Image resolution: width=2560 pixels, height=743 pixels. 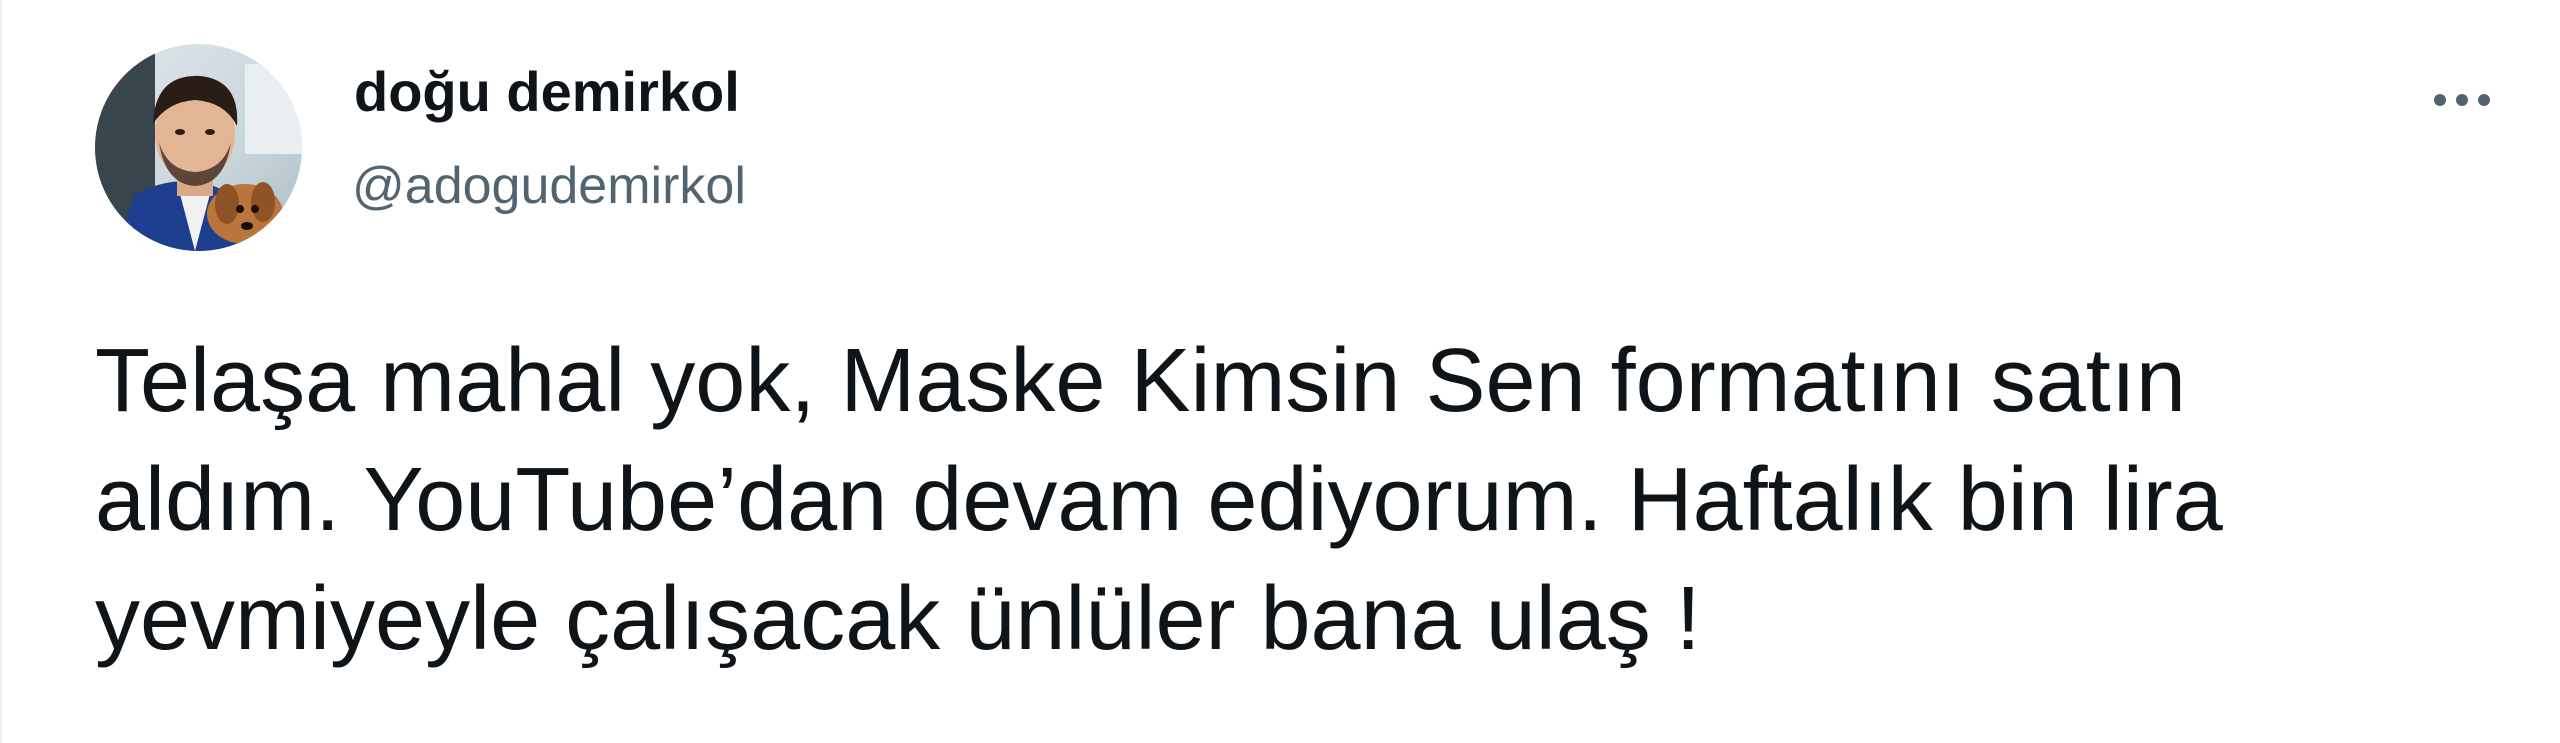 I want to click on avatar-image, so click(x=198, y=147).